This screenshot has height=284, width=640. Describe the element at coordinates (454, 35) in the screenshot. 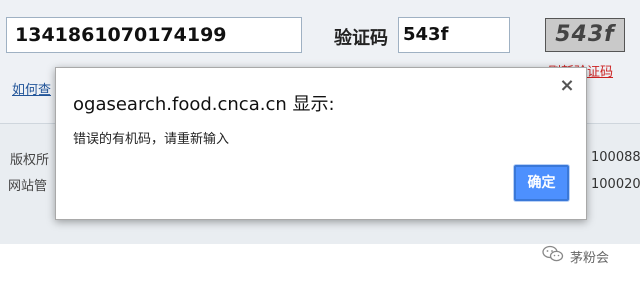

I see `captcha-input: 543f` at that location.